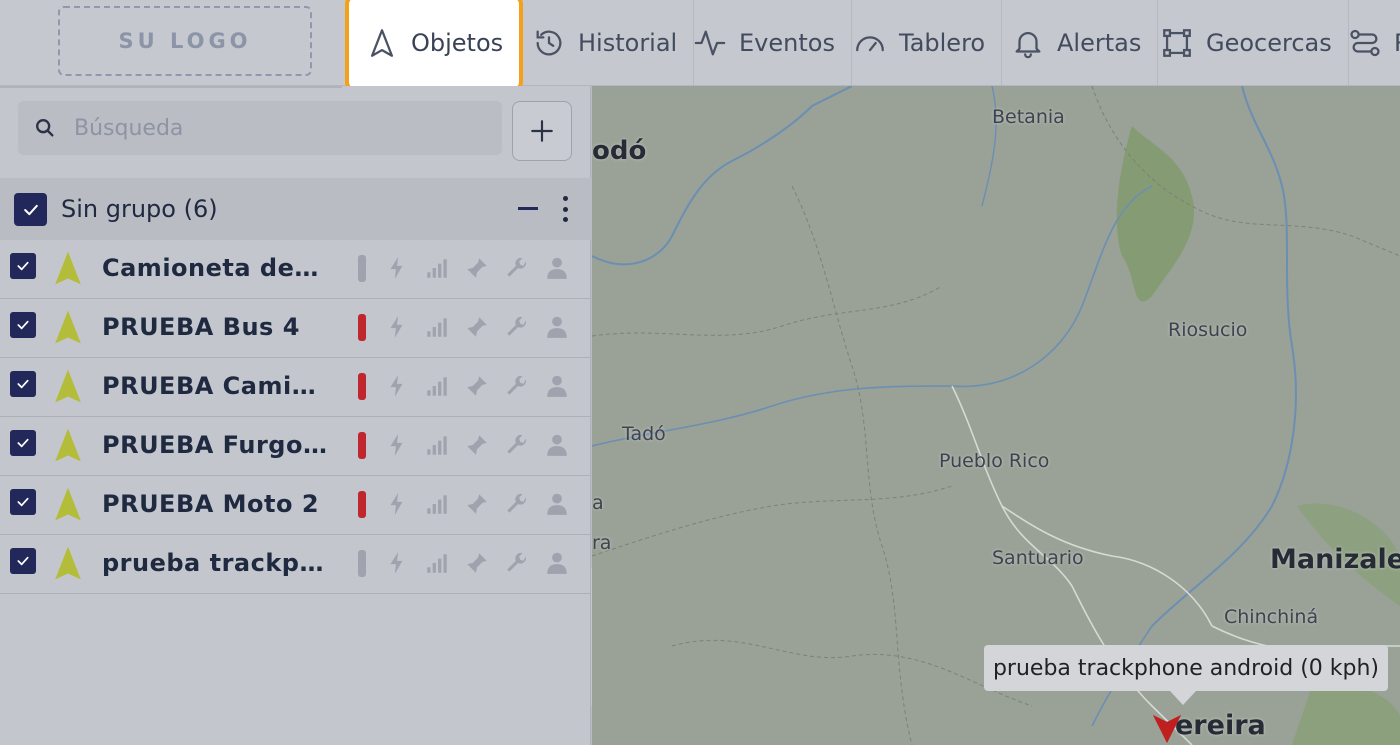 The image size is (1400, 745). I want to click on logo-placeholder: SU LOGO, so click(185, 41).